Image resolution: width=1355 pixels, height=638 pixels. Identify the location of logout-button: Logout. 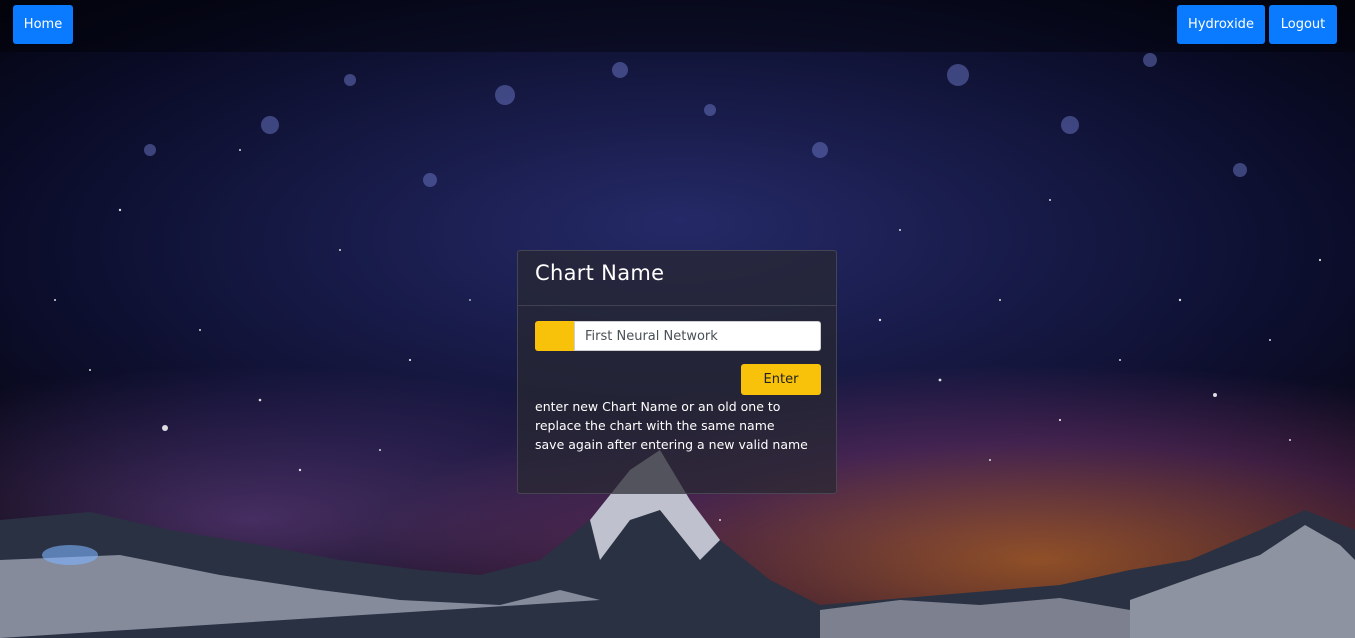
(1303, 24).